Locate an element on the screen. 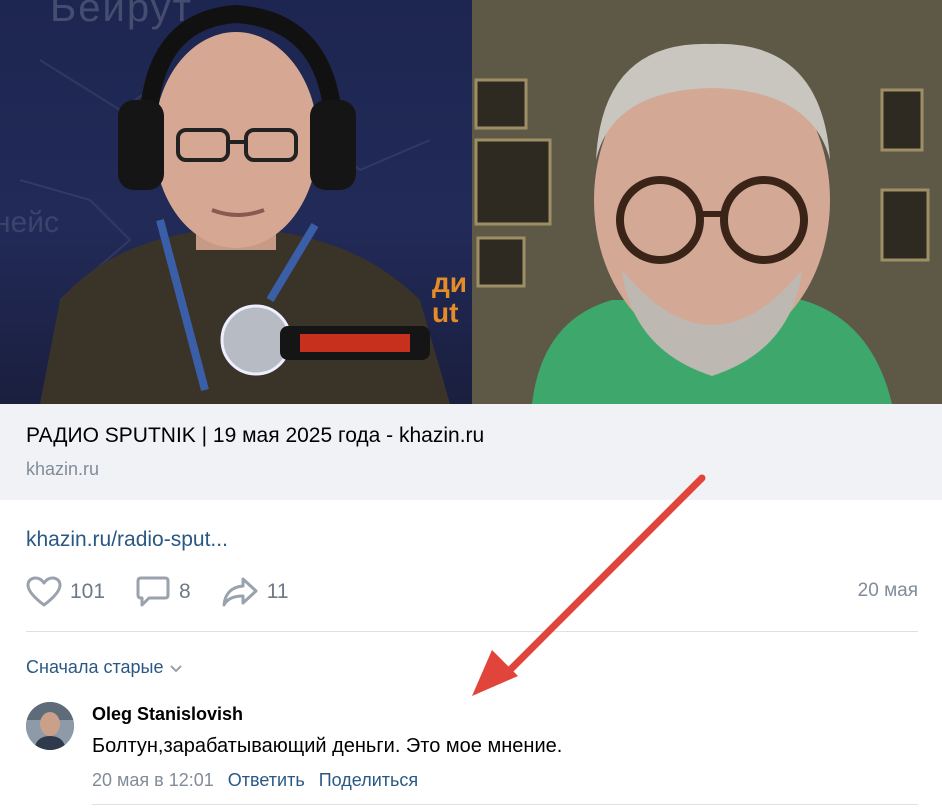  link-card-domain: khazin.ru is located at coordinates (63, 469).